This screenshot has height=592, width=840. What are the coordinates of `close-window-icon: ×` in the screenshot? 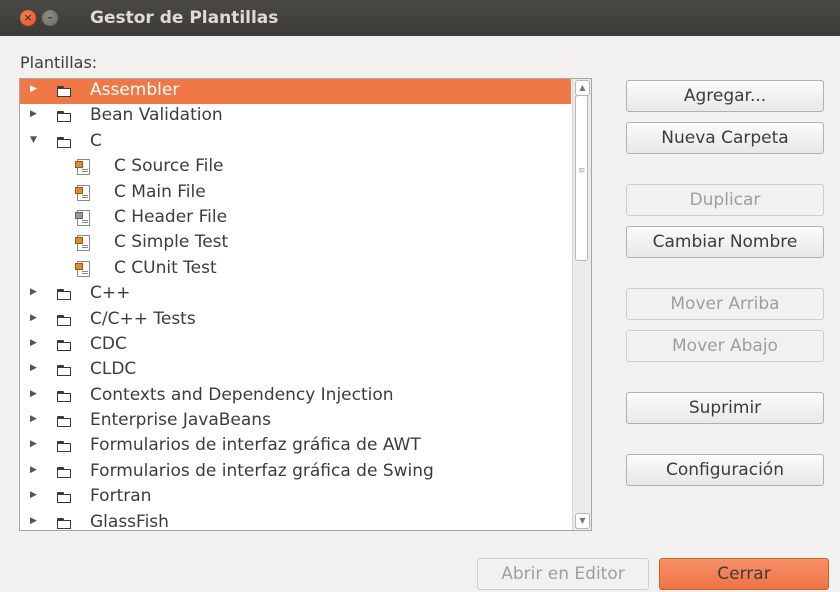 It's located at (28, 18).